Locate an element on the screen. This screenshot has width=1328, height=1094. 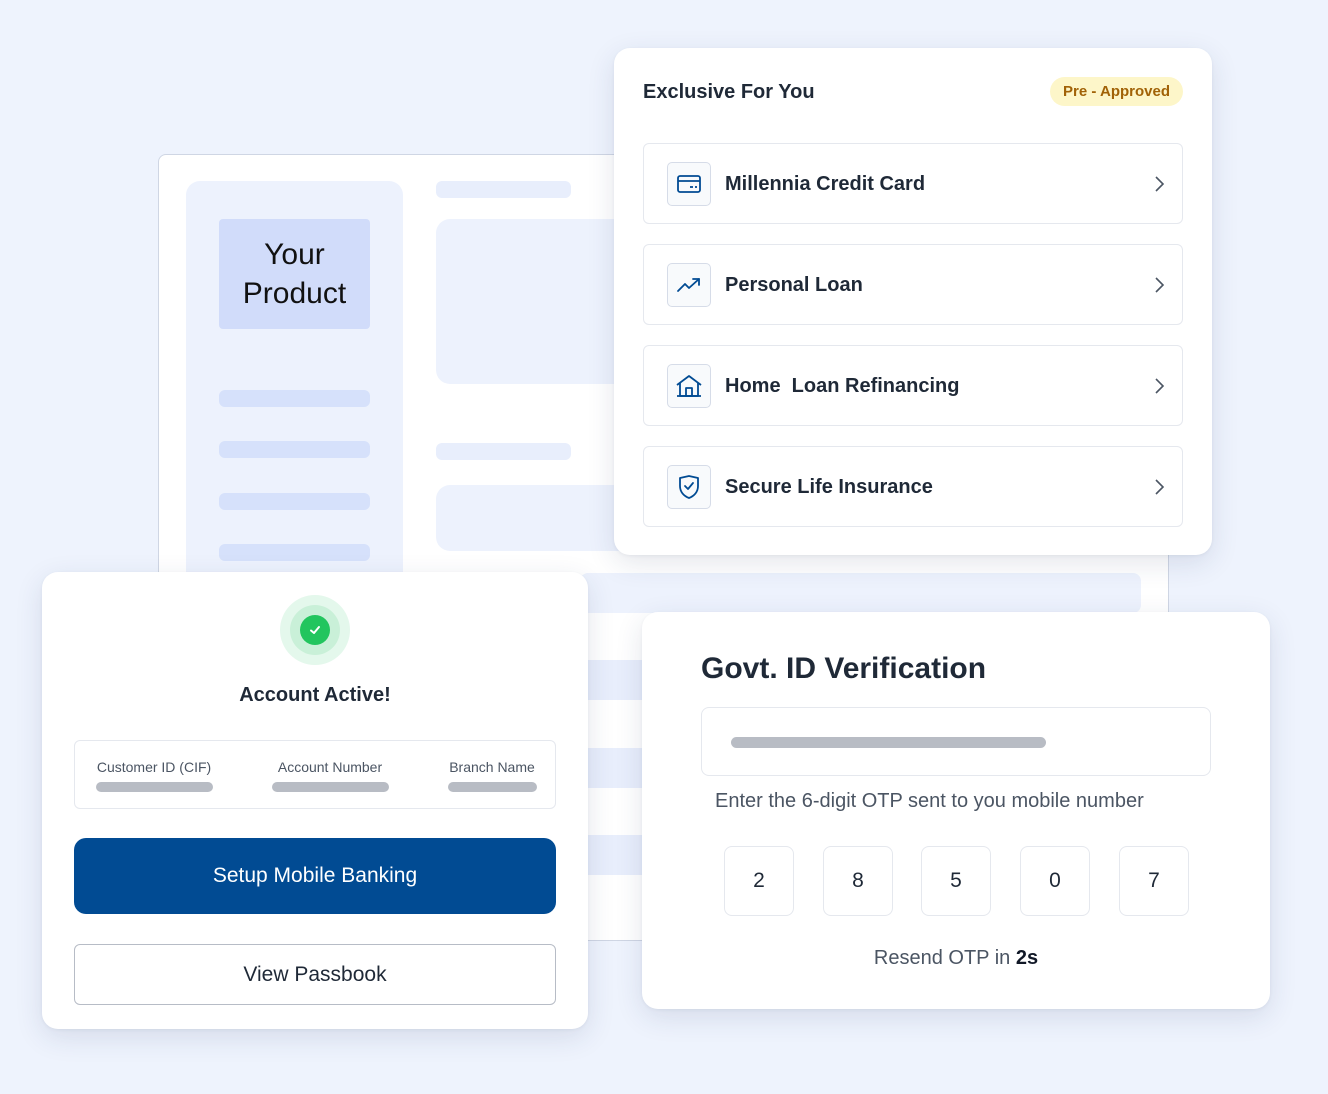
trending-up-icon is located at coordinates (689, 285).